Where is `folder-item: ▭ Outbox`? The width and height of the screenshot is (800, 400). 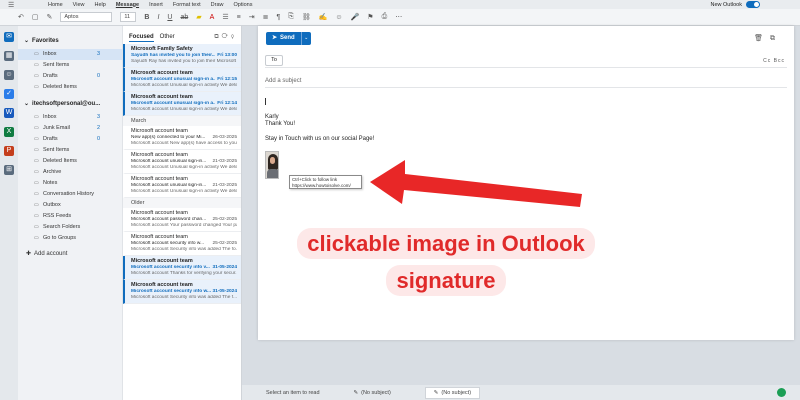
folder-item: ▭ Outbox is located at coordinates (70, 205).